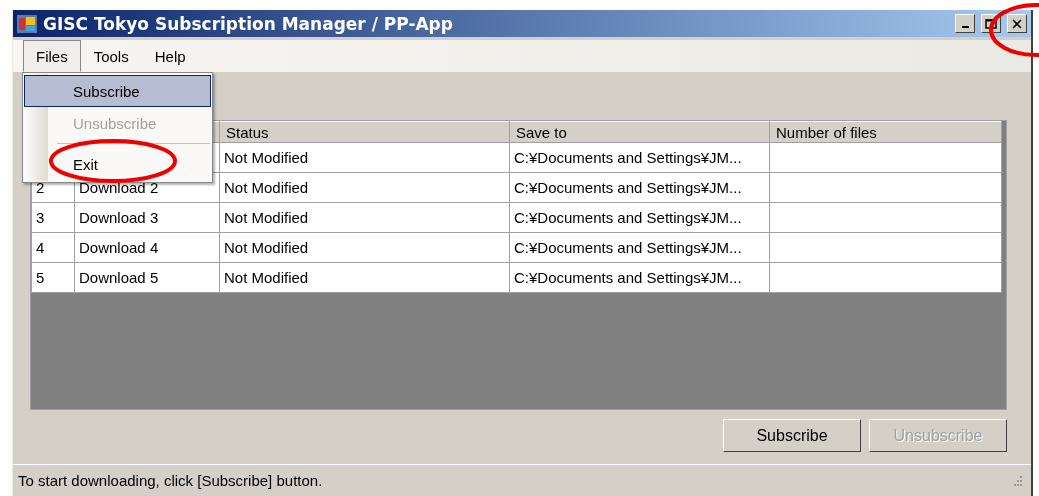 The height and width of the screenshot is (496, 1039). Describe the element at coordinates (991, 23) in the screenshot. I see `maximize-icon` at that location.